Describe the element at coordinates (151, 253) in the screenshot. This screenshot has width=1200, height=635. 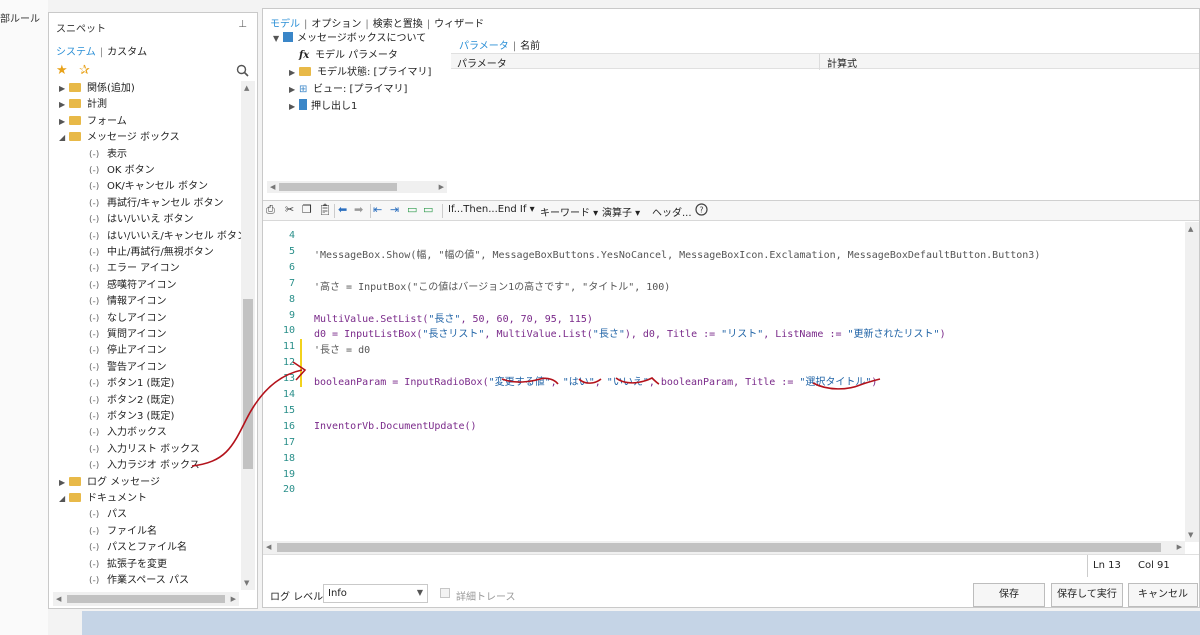
I see `snippet-item: (-) 中止/再試行/無視ボタン` at that location.